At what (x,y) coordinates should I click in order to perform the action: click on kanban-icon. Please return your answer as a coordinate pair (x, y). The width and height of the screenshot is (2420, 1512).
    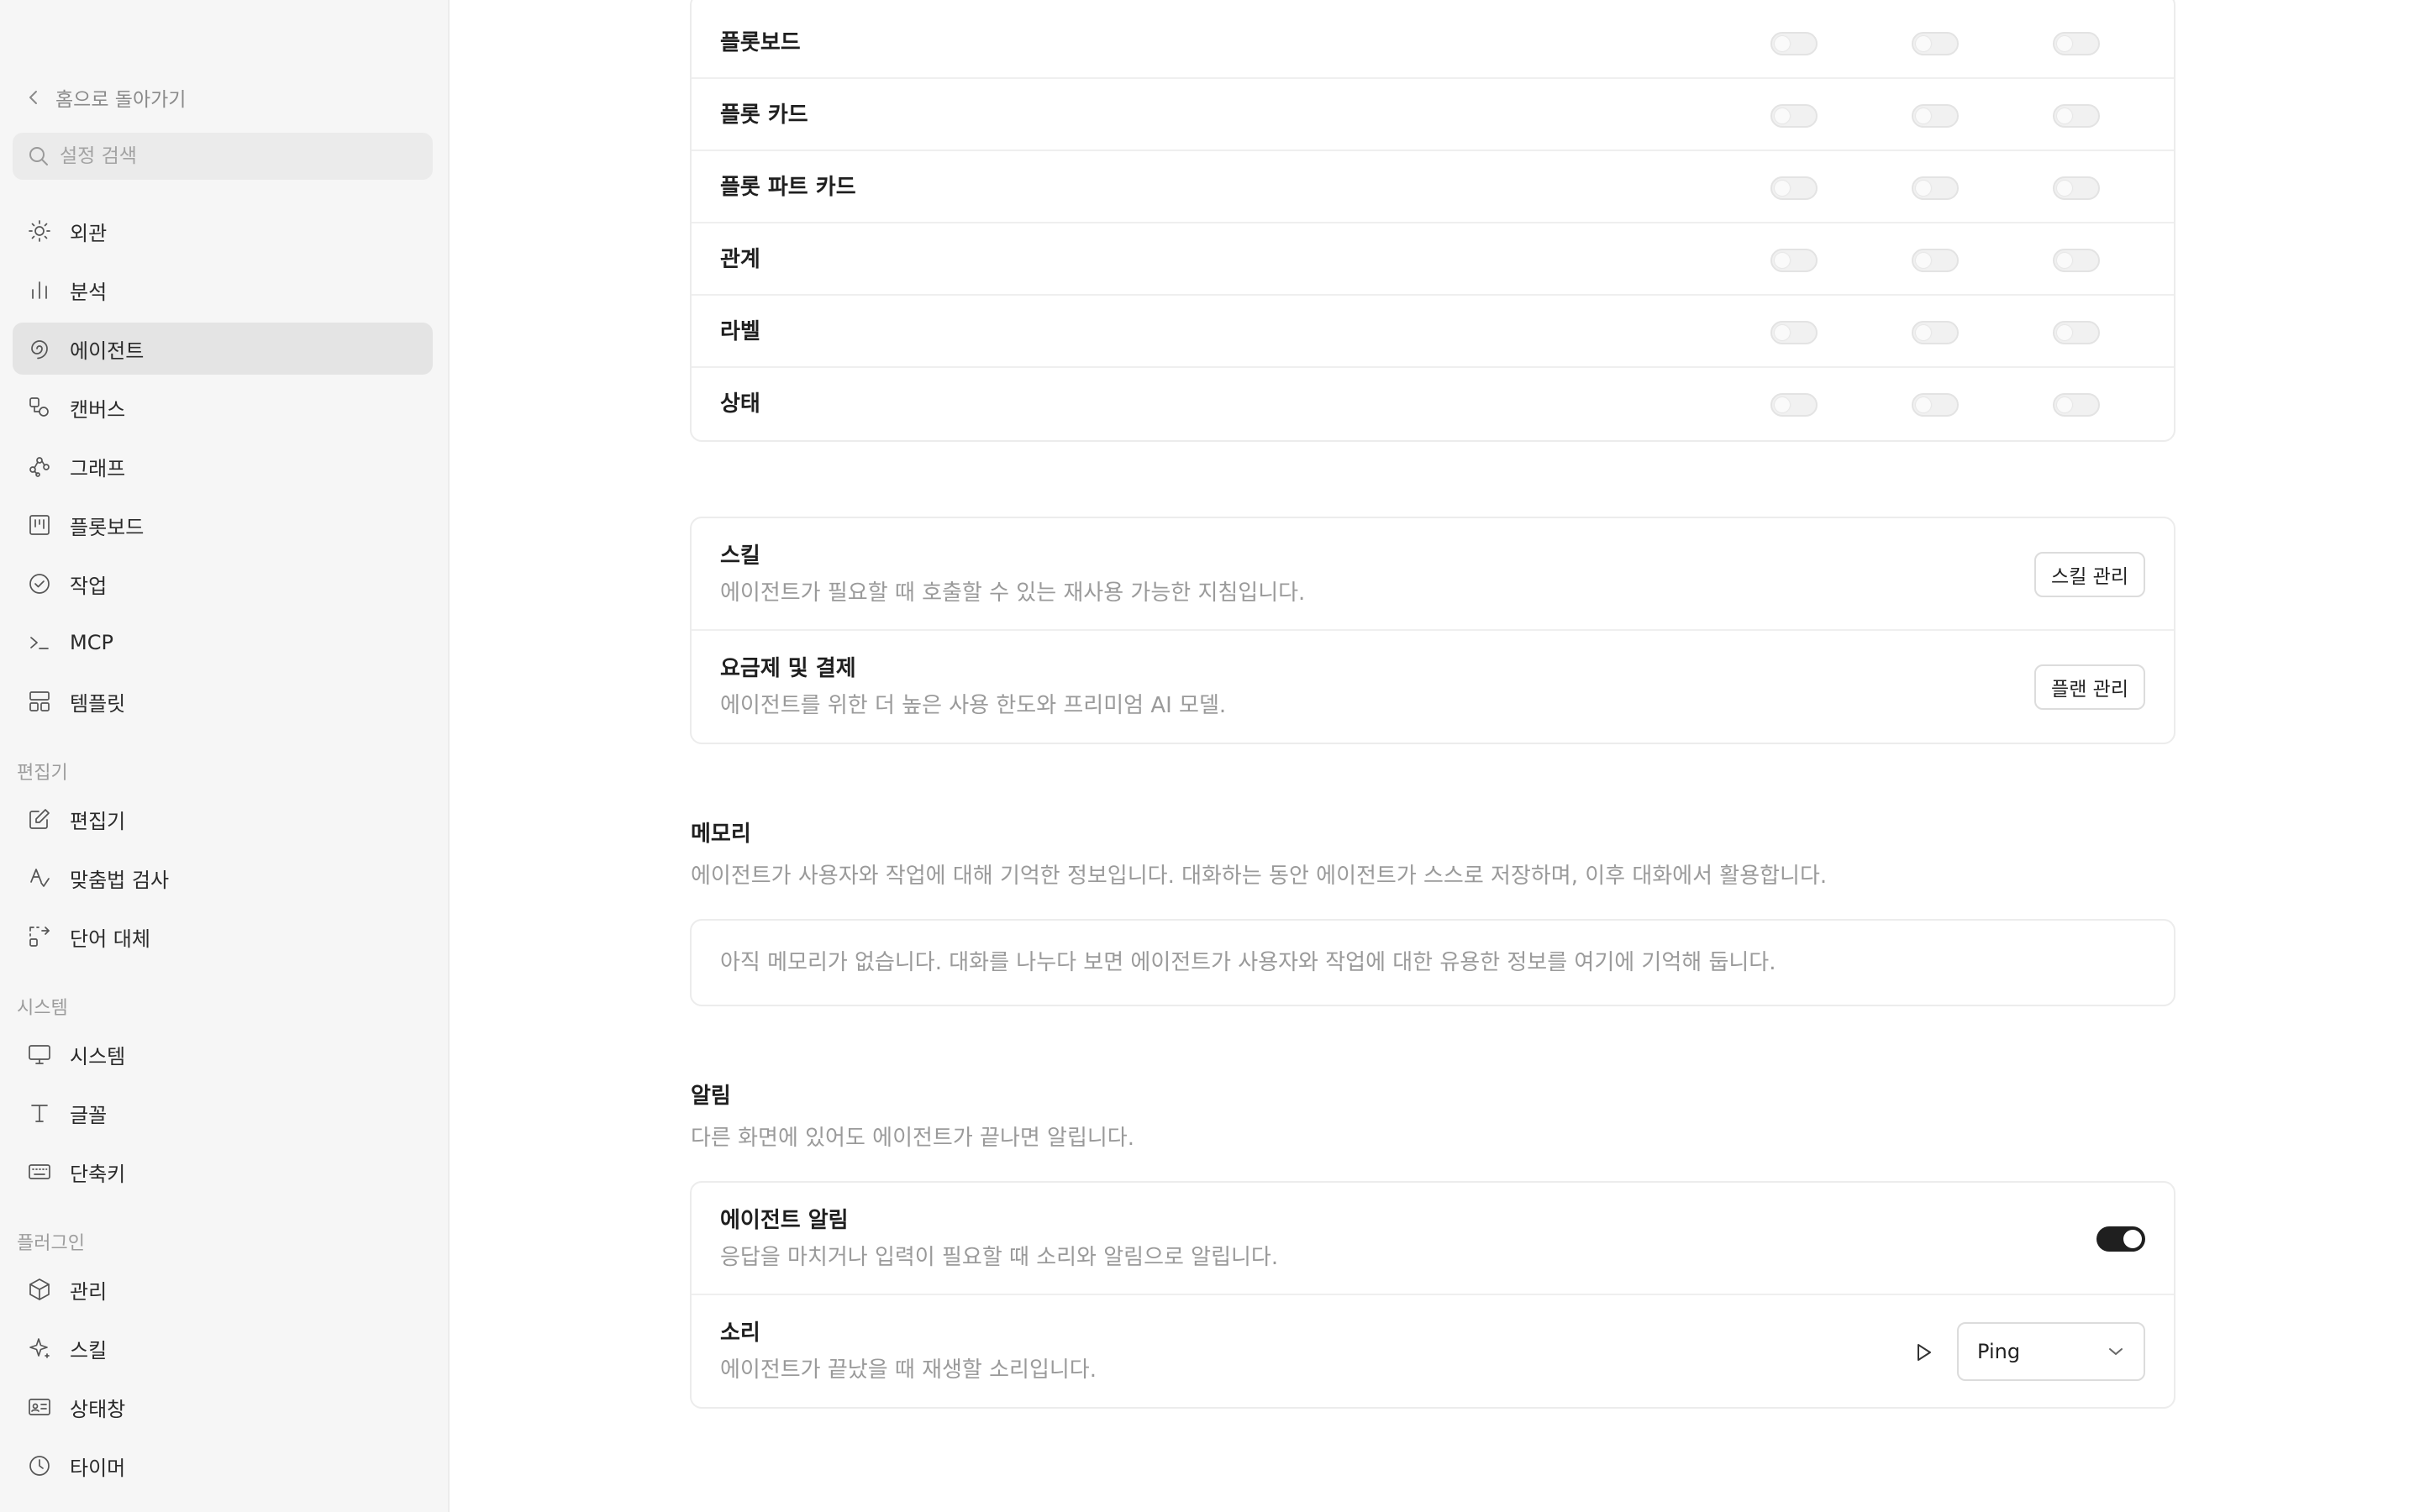
    Looking at the image, I should click on (39, 525).